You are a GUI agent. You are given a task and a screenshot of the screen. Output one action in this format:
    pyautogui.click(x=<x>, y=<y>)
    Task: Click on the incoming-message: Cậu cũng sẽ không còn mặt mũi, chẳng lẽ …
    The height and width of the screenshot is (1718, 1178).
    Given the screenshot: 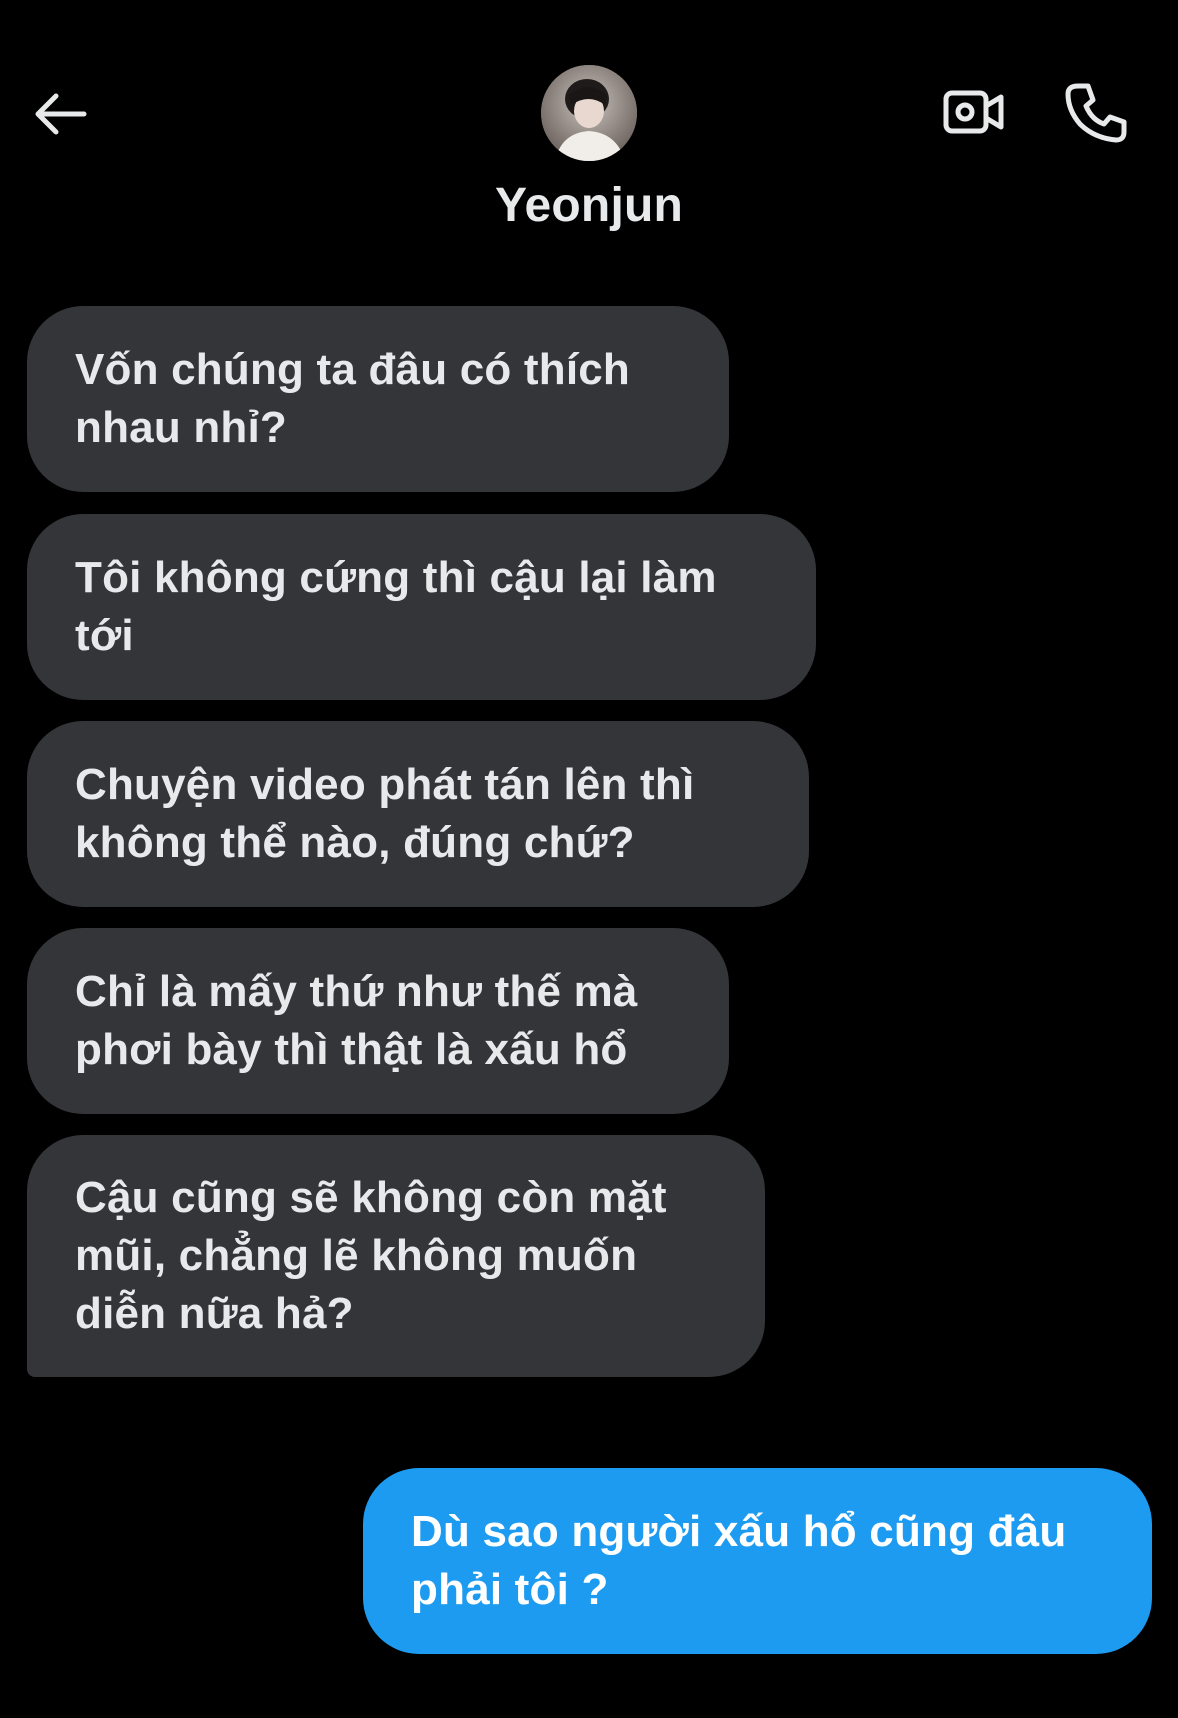 What is the action you would take?
    pyautogui.click(x=396, y=1256)
    